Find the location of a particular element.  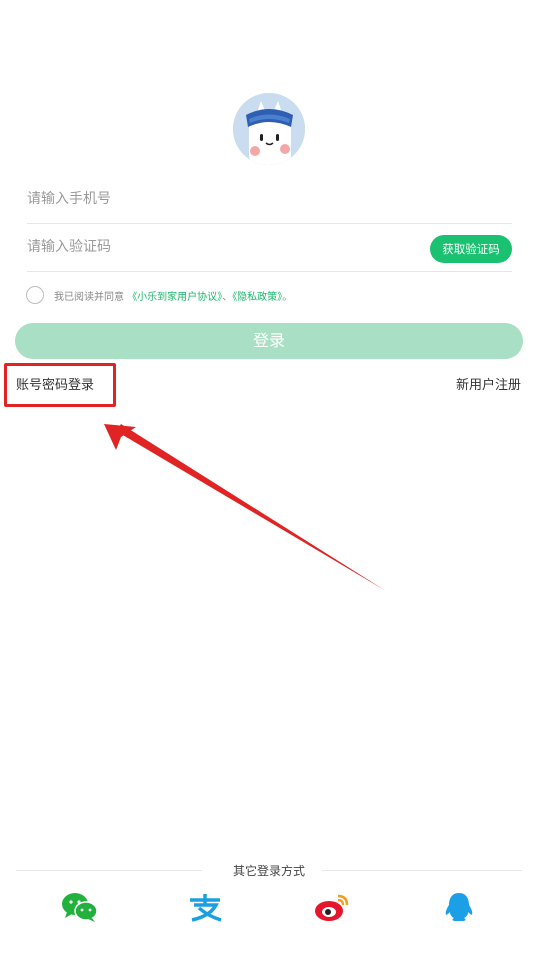

wechat-icon is located at coordinates (80, 907).